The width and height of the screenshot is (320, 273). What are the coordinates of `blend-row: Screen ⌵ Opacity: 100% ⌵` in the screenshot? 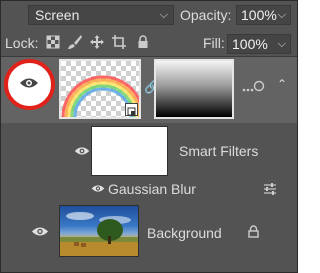 It's located at (149, 16).